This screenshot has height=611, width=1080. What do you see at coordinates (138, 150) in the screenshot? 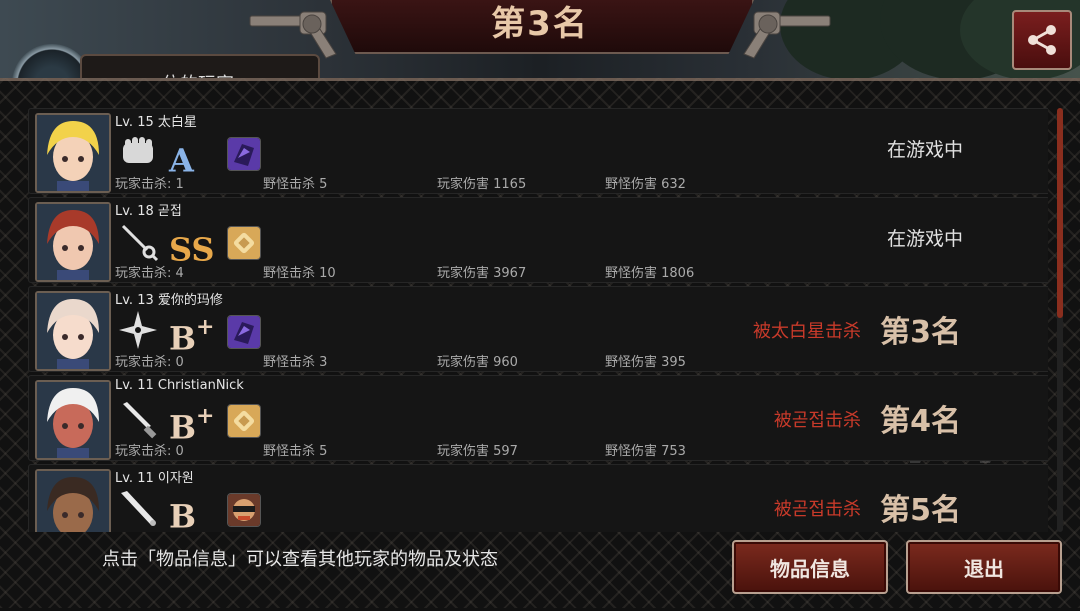
I see `fist-icon` at bounding box center [138, 150].